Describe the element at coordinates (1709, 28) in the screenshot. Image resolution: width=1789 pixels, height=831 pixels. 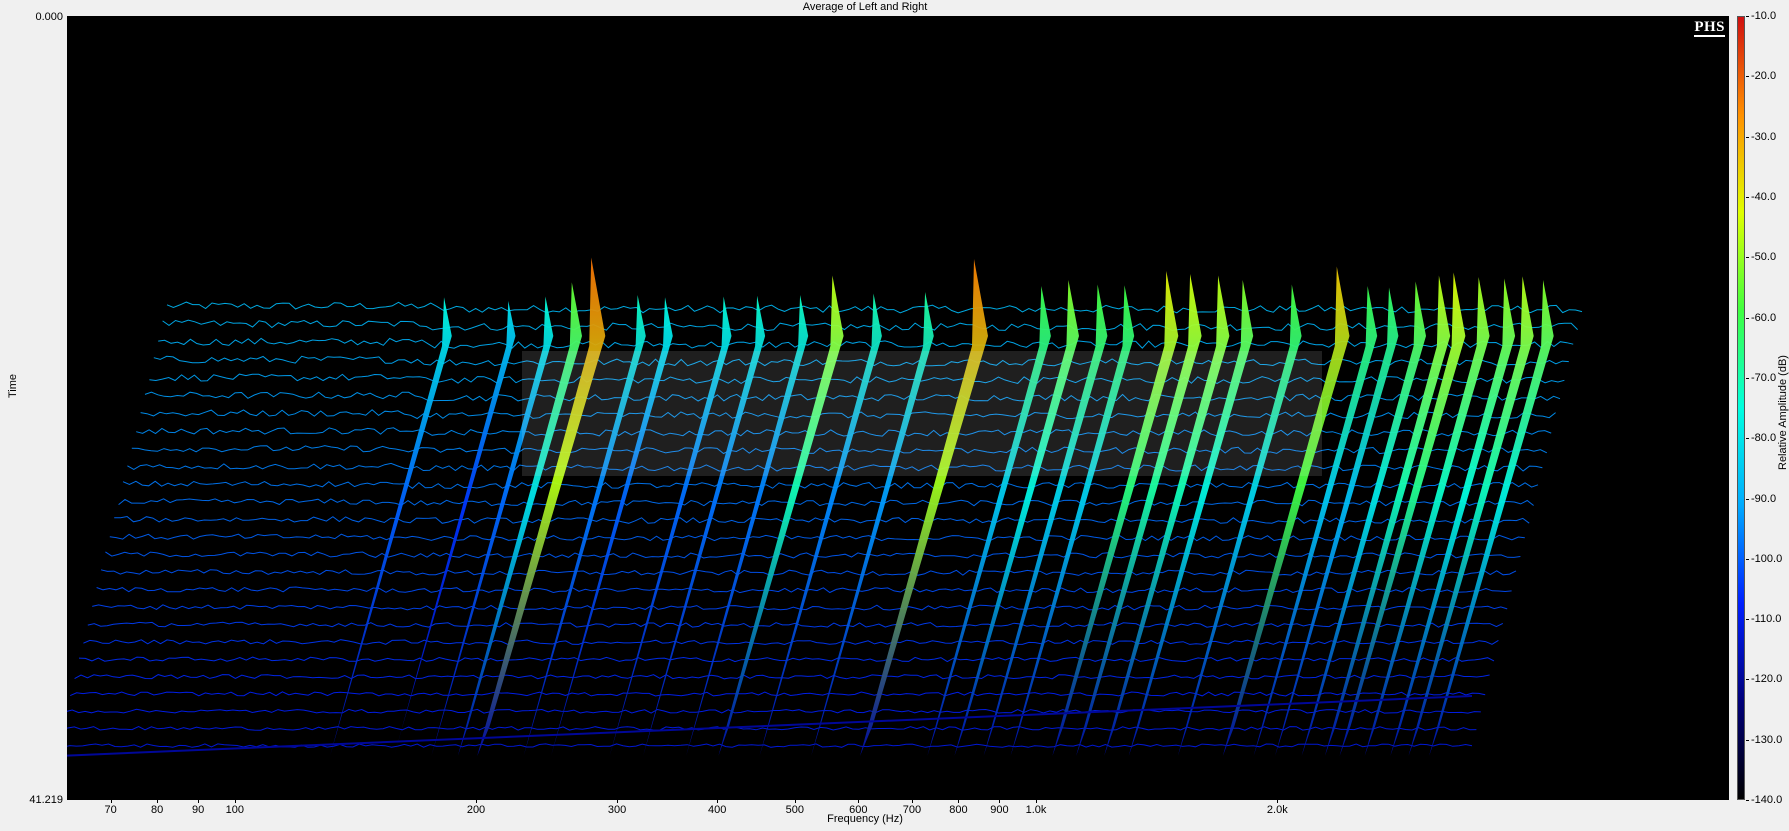
I see `brand-logo: PHS` at that location.